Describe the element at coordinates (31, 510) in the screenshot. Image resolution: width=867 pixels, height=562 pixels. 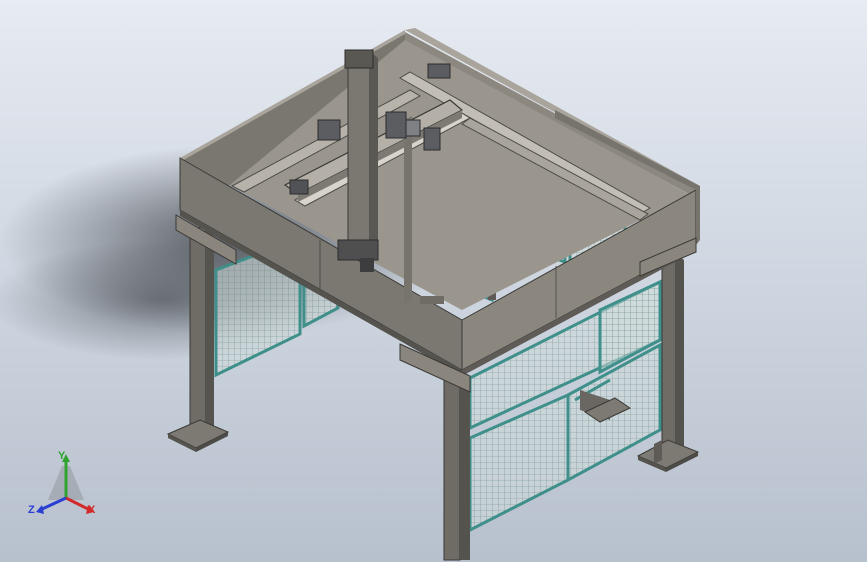
I see `z-axis-label: Z` at that location.